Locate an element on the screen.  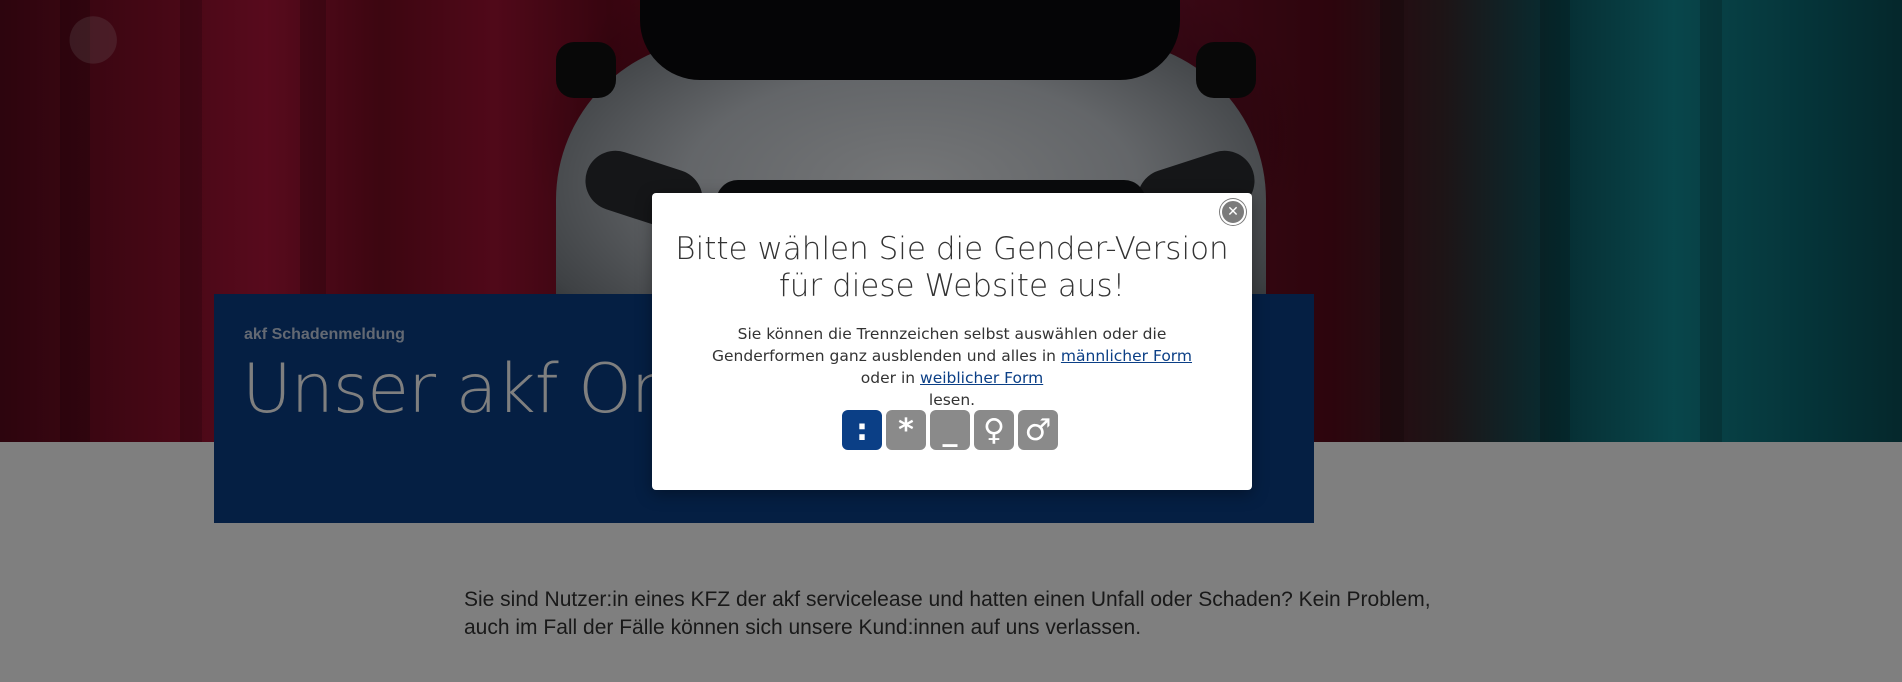
female-form-link: weiblicher Form is located at coordinates (981, 378).